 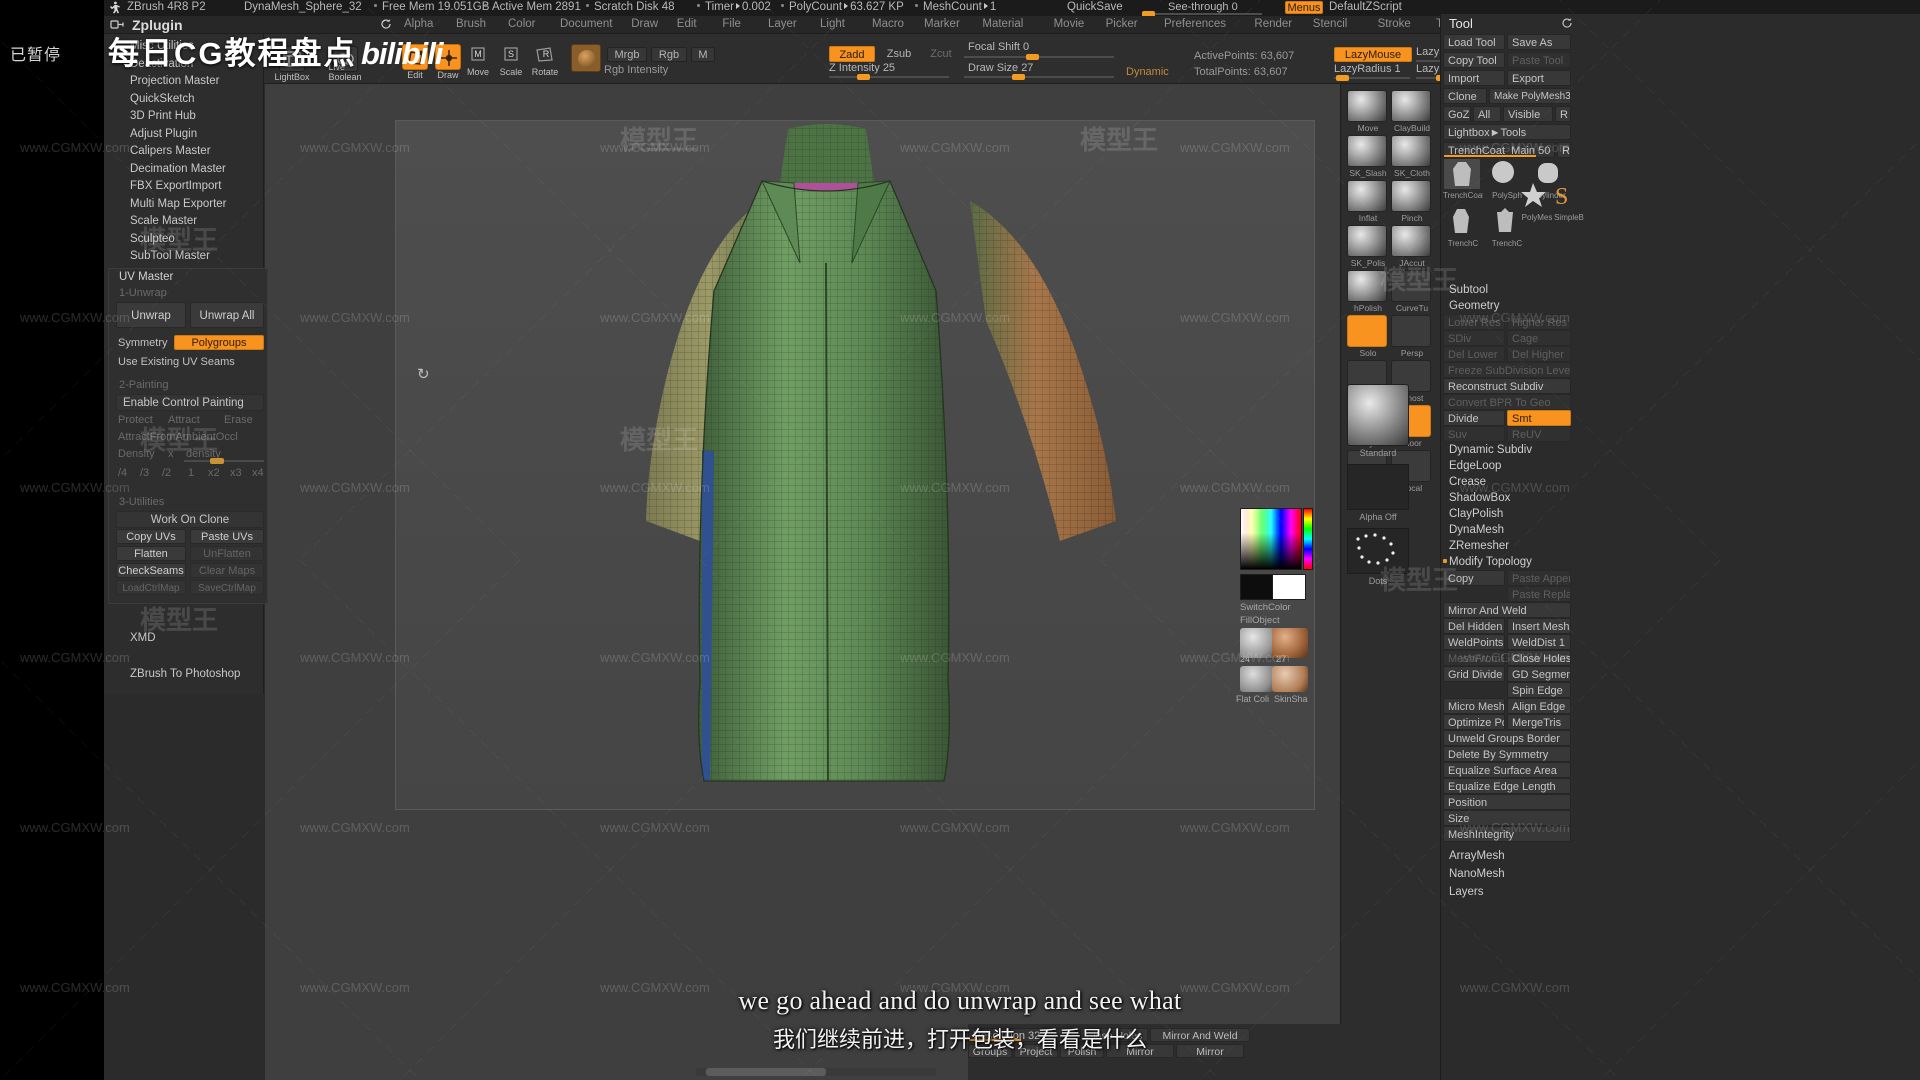 What do you see at coordinates (184, 675) in the screenshot?
I see `zplugin-item-zbrush-to-photoshop: ZBrush To Photoshop` at bounding box center [184, 675].